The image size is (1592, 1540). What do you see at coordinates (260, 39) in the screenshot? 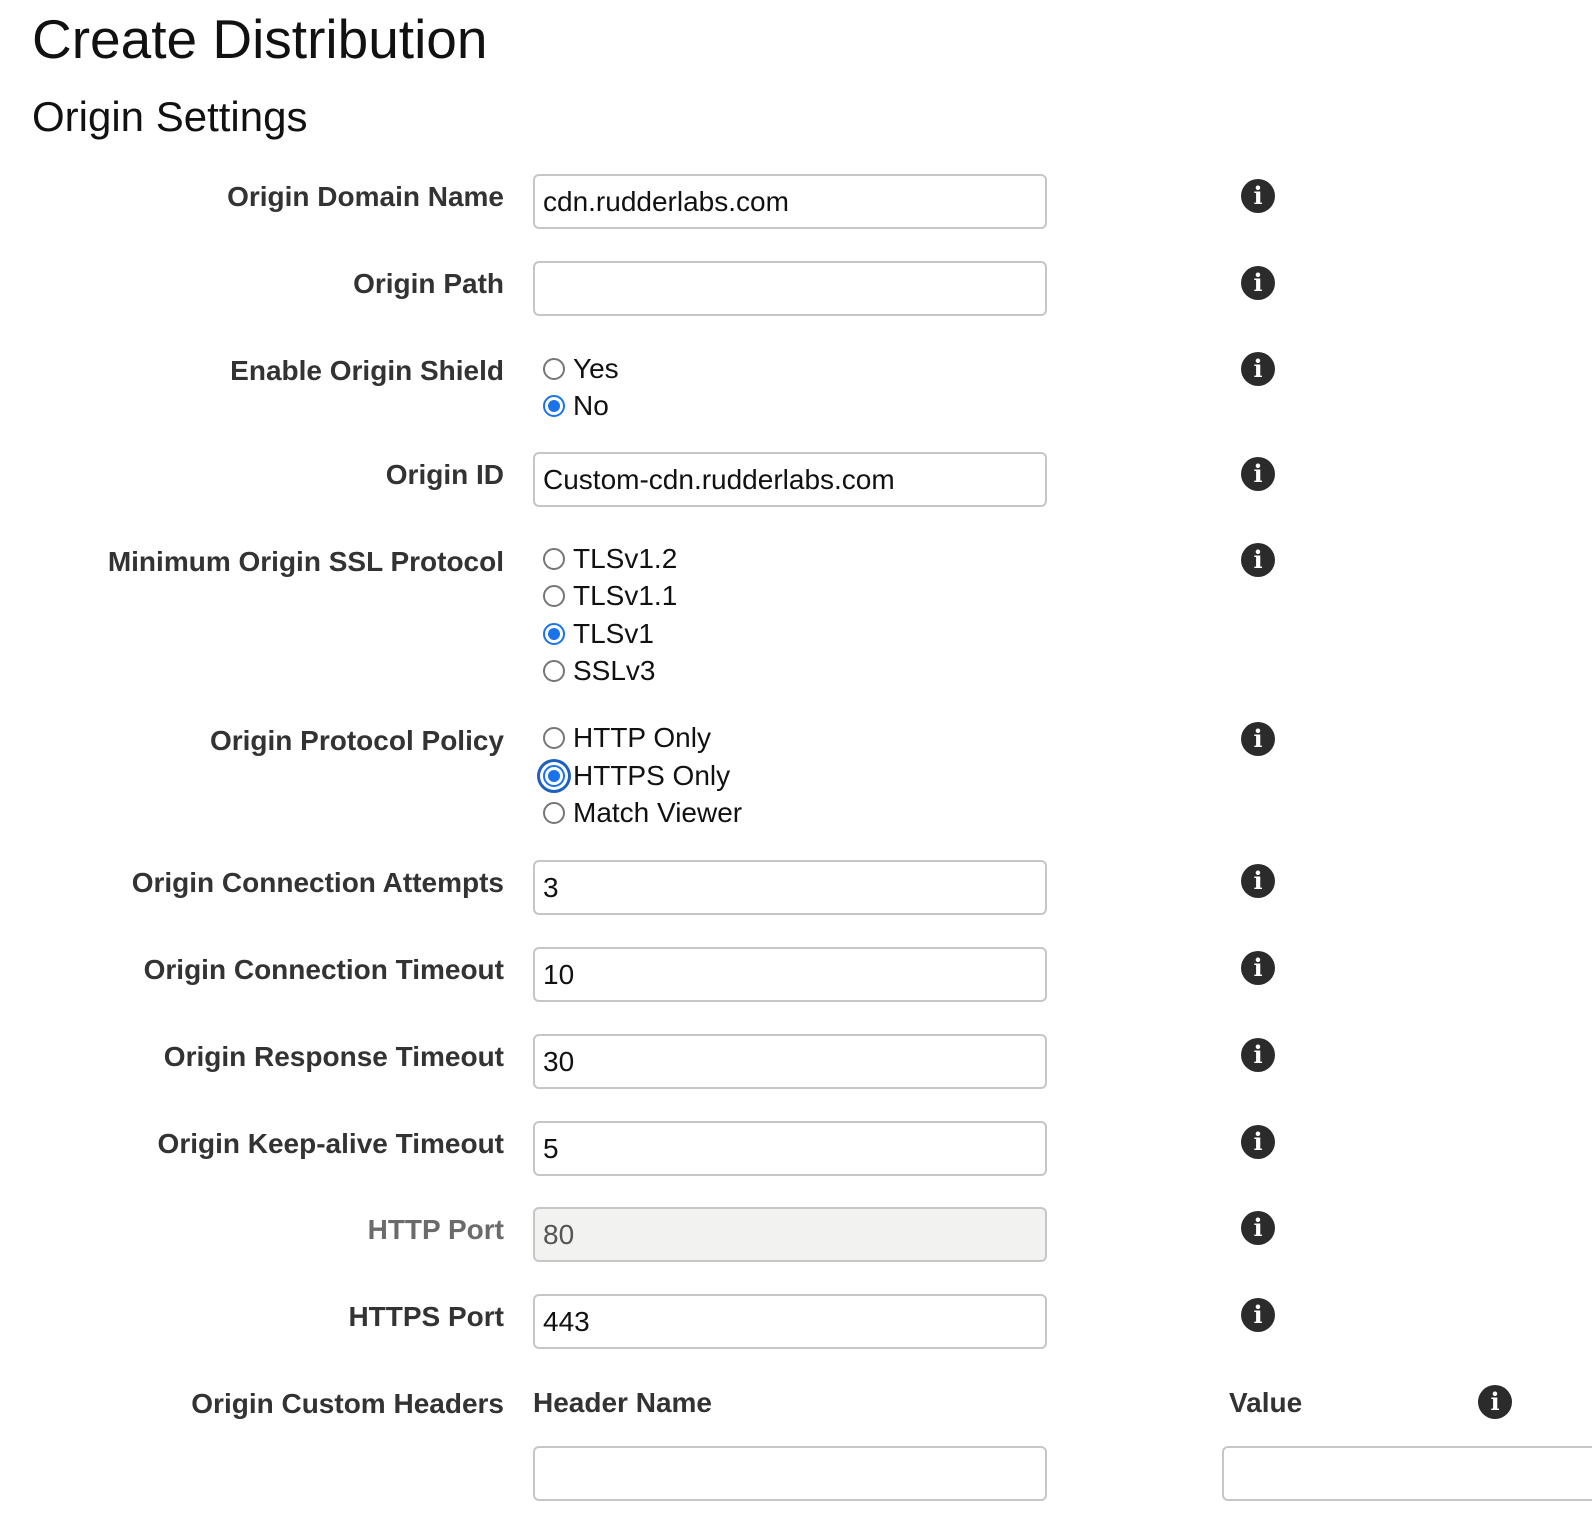
I see `page-title: Create Distribution` at bounding box center [260, 39].